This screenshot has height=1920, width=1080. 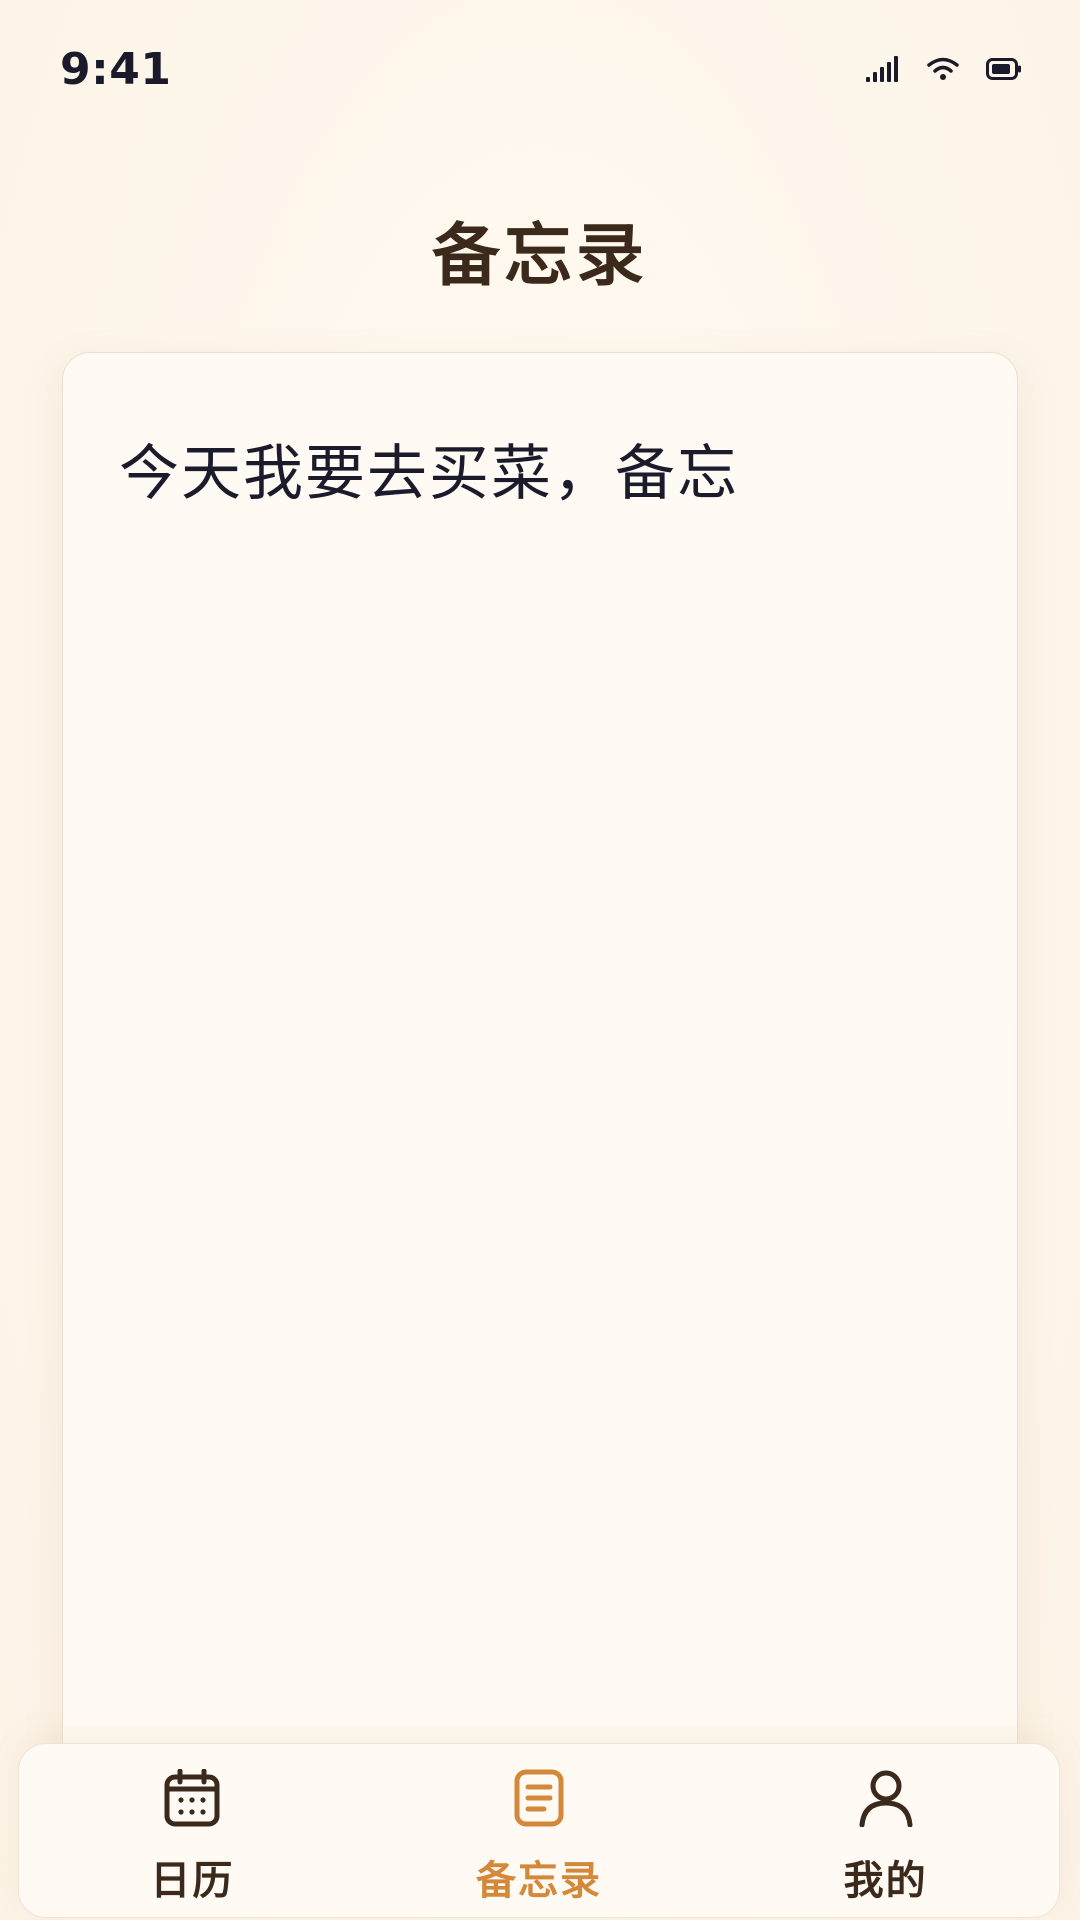 What do you see at coordinates (539, 1798) in the screenshot?
I see `document-icon` at bounding box center [539, 1798].